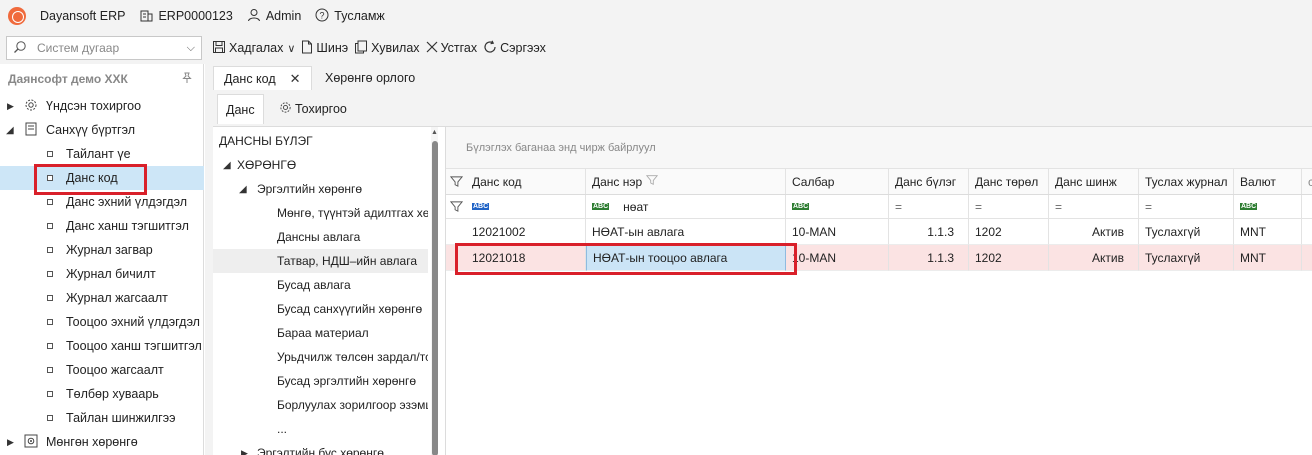 The image size is (1312, 455). Describe the element at coordinates (295, 79) in the screenshot. I see `close-icon: ✕` at that location.